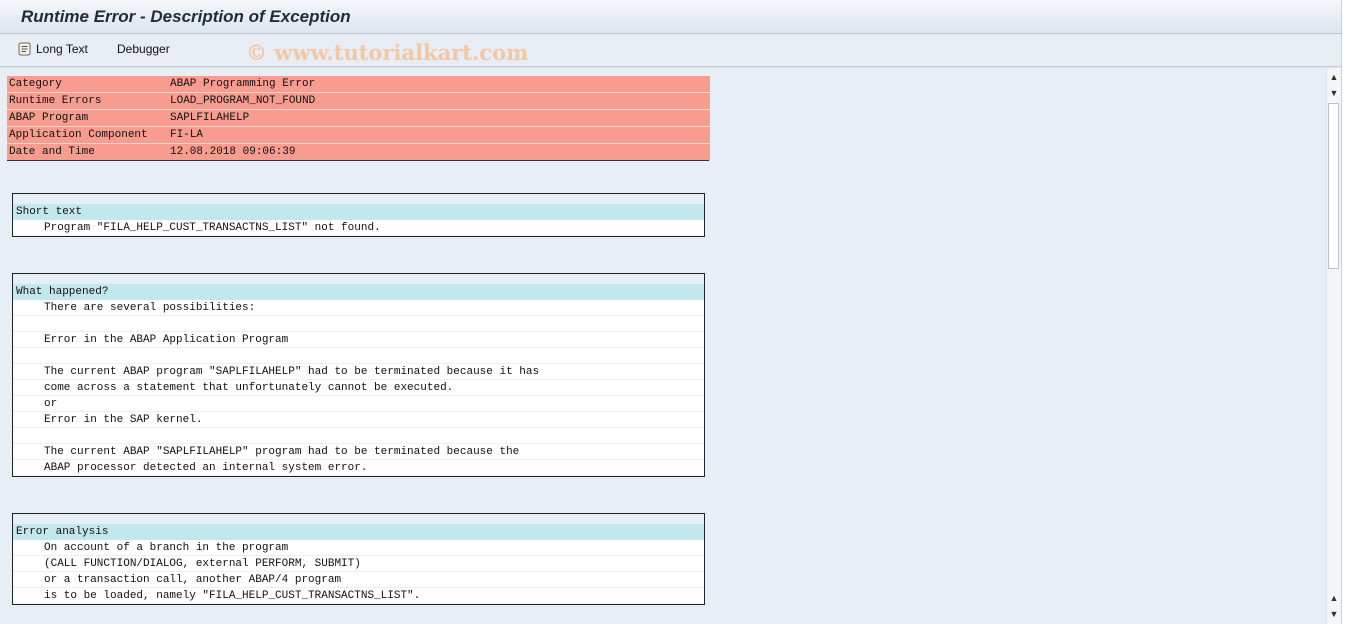  Describe the element at coordinates (1333, 186) in the screenshot. I see `scrollbar-thumb` at that location.